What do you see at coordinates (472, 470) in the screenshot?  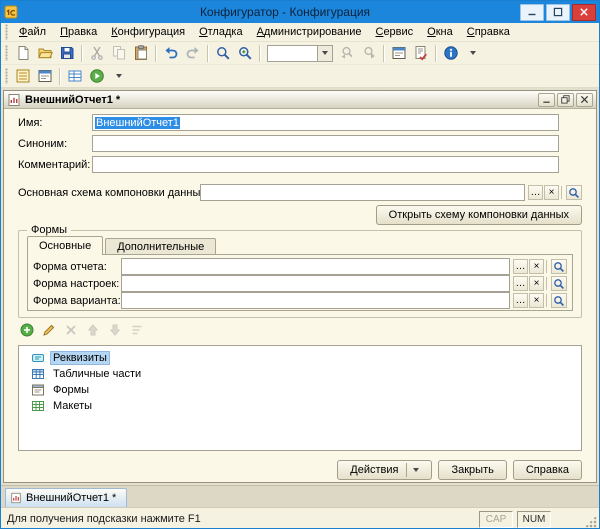 I see `close-dialog-button: Закрыть` at bounding box center [472, 470].